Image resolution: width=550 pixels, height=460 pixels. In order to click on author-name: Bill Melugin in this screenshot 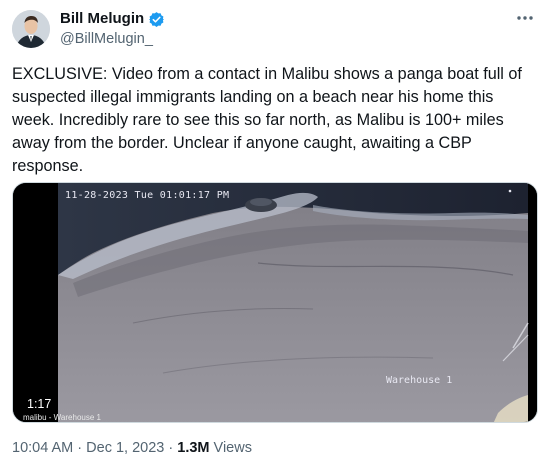, I will do `click(112, 19)`.